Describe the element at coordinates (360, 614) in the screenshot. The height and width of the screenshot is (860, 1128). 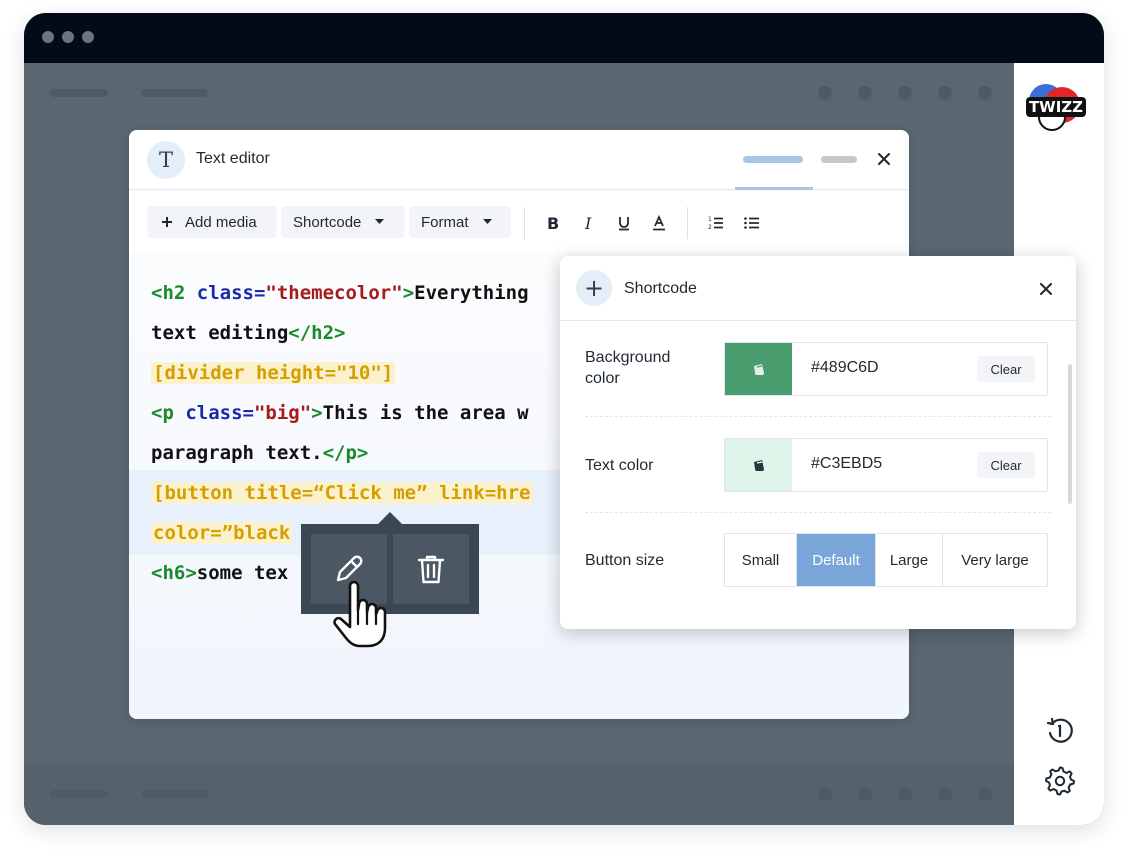
I see `hand-cursor-icon` at that location.